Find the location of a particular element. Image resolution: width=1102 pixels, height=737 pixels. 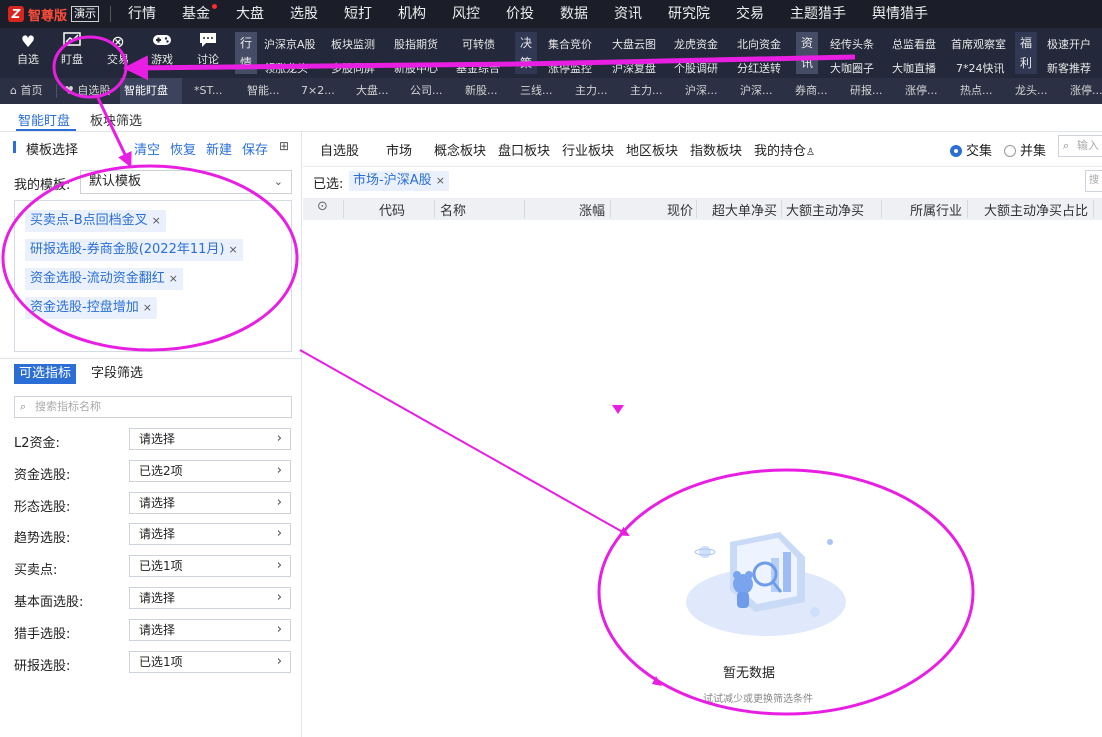

filter-search-input: 搜 is located at coordinates (1093, 181).